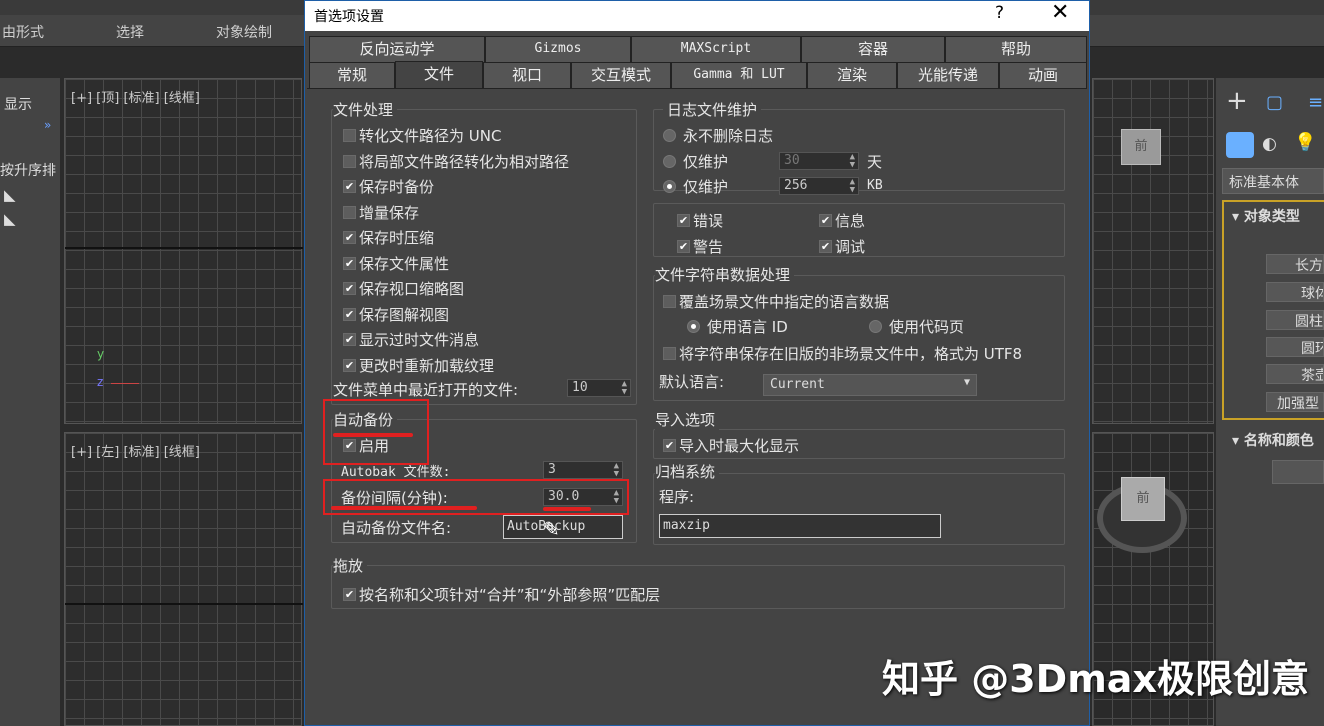 Image resolution: width=1324 pixels, height=726 pixels. What do you see at coordinates (183, 579) in the screenshot?
I see `viewport-left: [+] [左] [标准] [线框]` at bounding box center [183, 579].